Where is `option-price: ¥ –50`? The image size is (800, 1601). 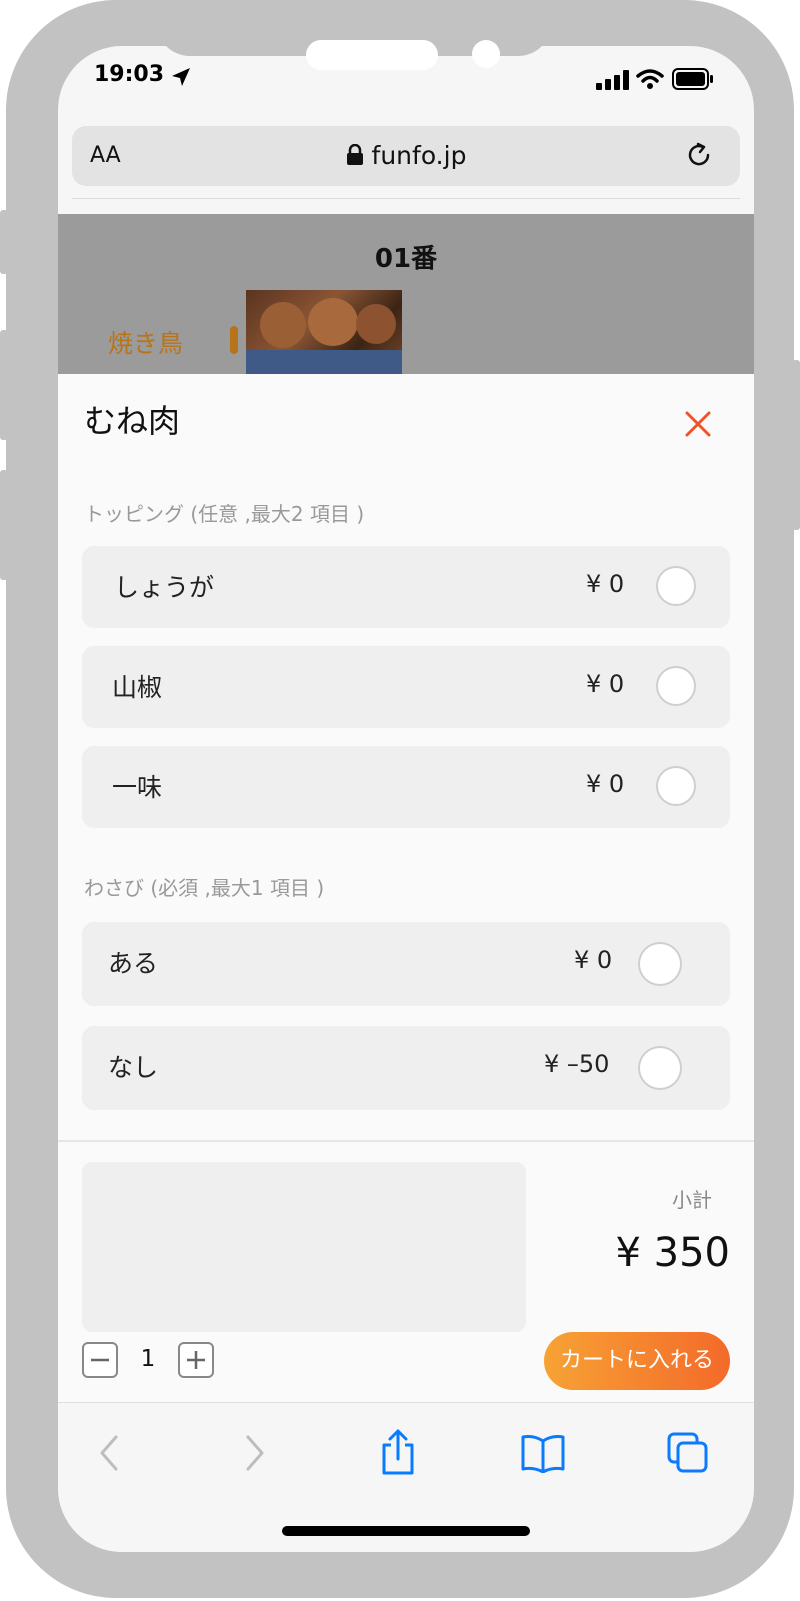 option-price: ¥ –50 is located at coordinates (577, 1064).